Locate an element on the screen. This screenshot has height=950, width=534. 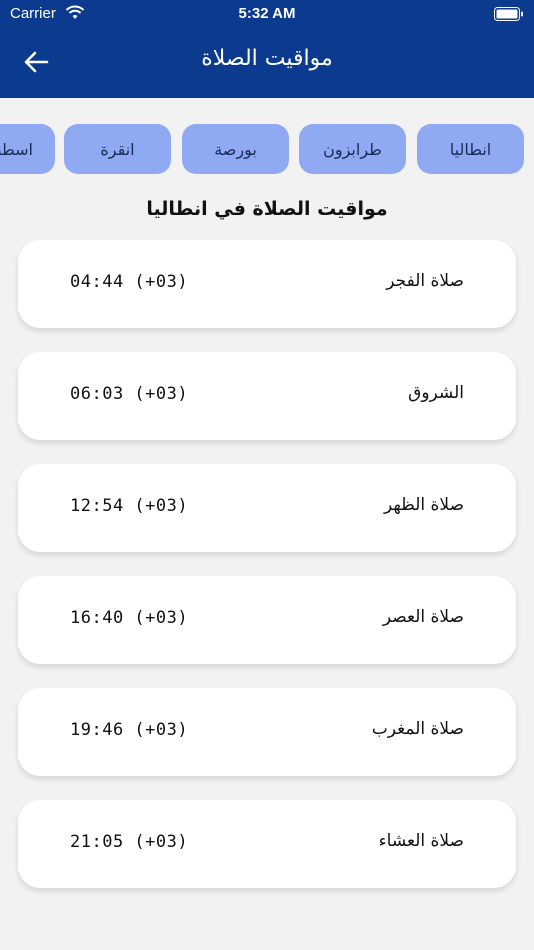
app-header: Carrier 5:32 AM مواقيت الصلاة is located at coordinates (267, 49).